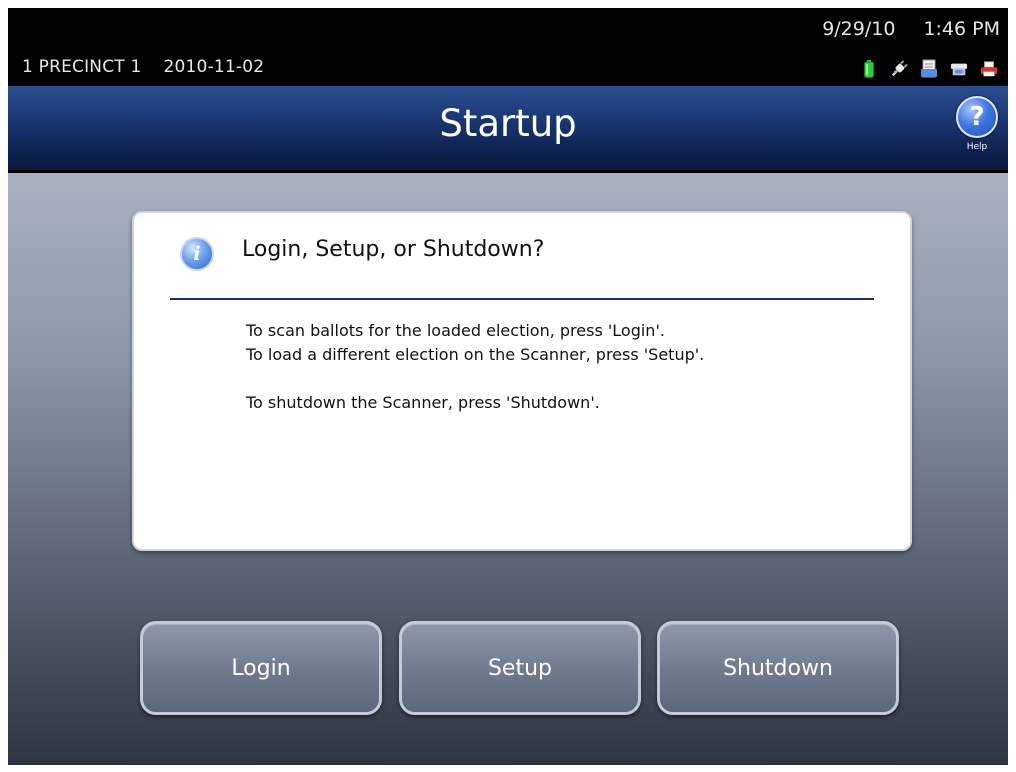 The image size is (1016, 772). What do you see at coordinates (154, 67) in the screenshot?
I see `precinct-info: 1 PRECINCT 1 2010-11-02` at bounding box center [154, 67].